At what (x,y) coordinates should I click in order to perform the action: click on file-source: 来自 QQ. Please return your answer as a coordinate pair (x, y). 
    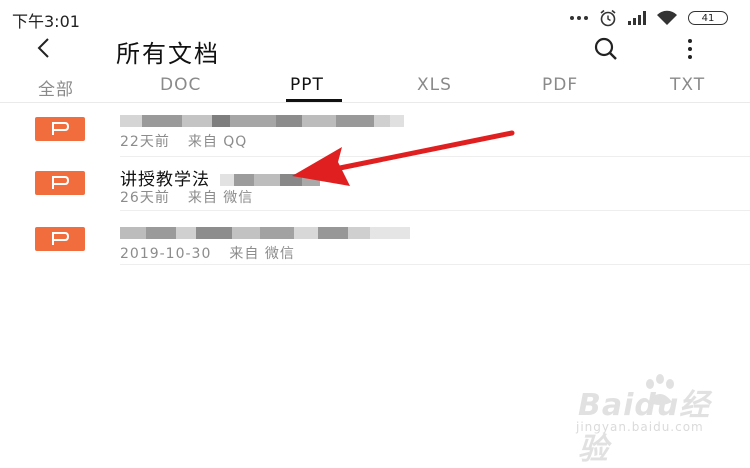
    Looking at the image, I should click on (217, 142).